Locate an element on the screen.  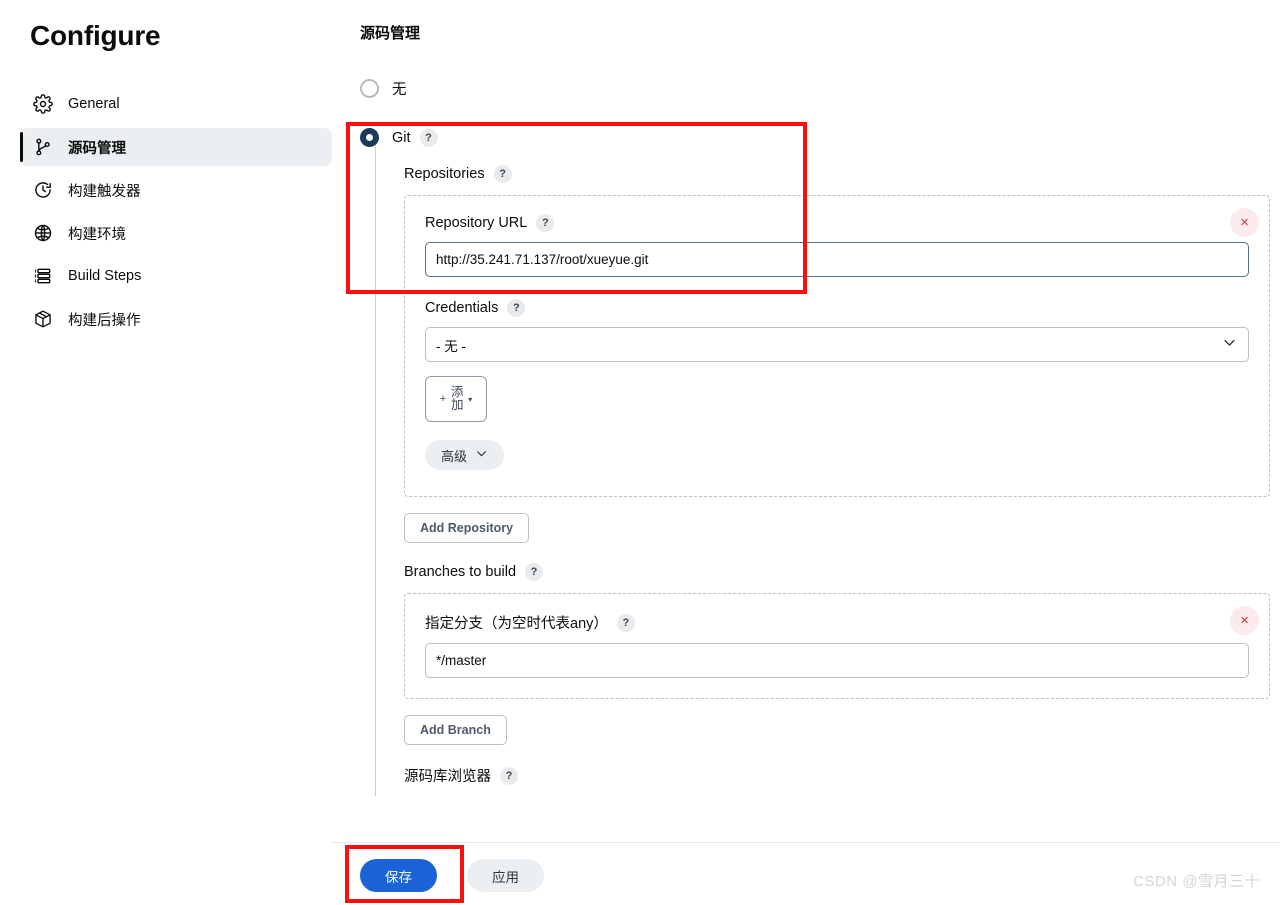
add-repository-button: Add Repository is located at coordinates (467, 528).